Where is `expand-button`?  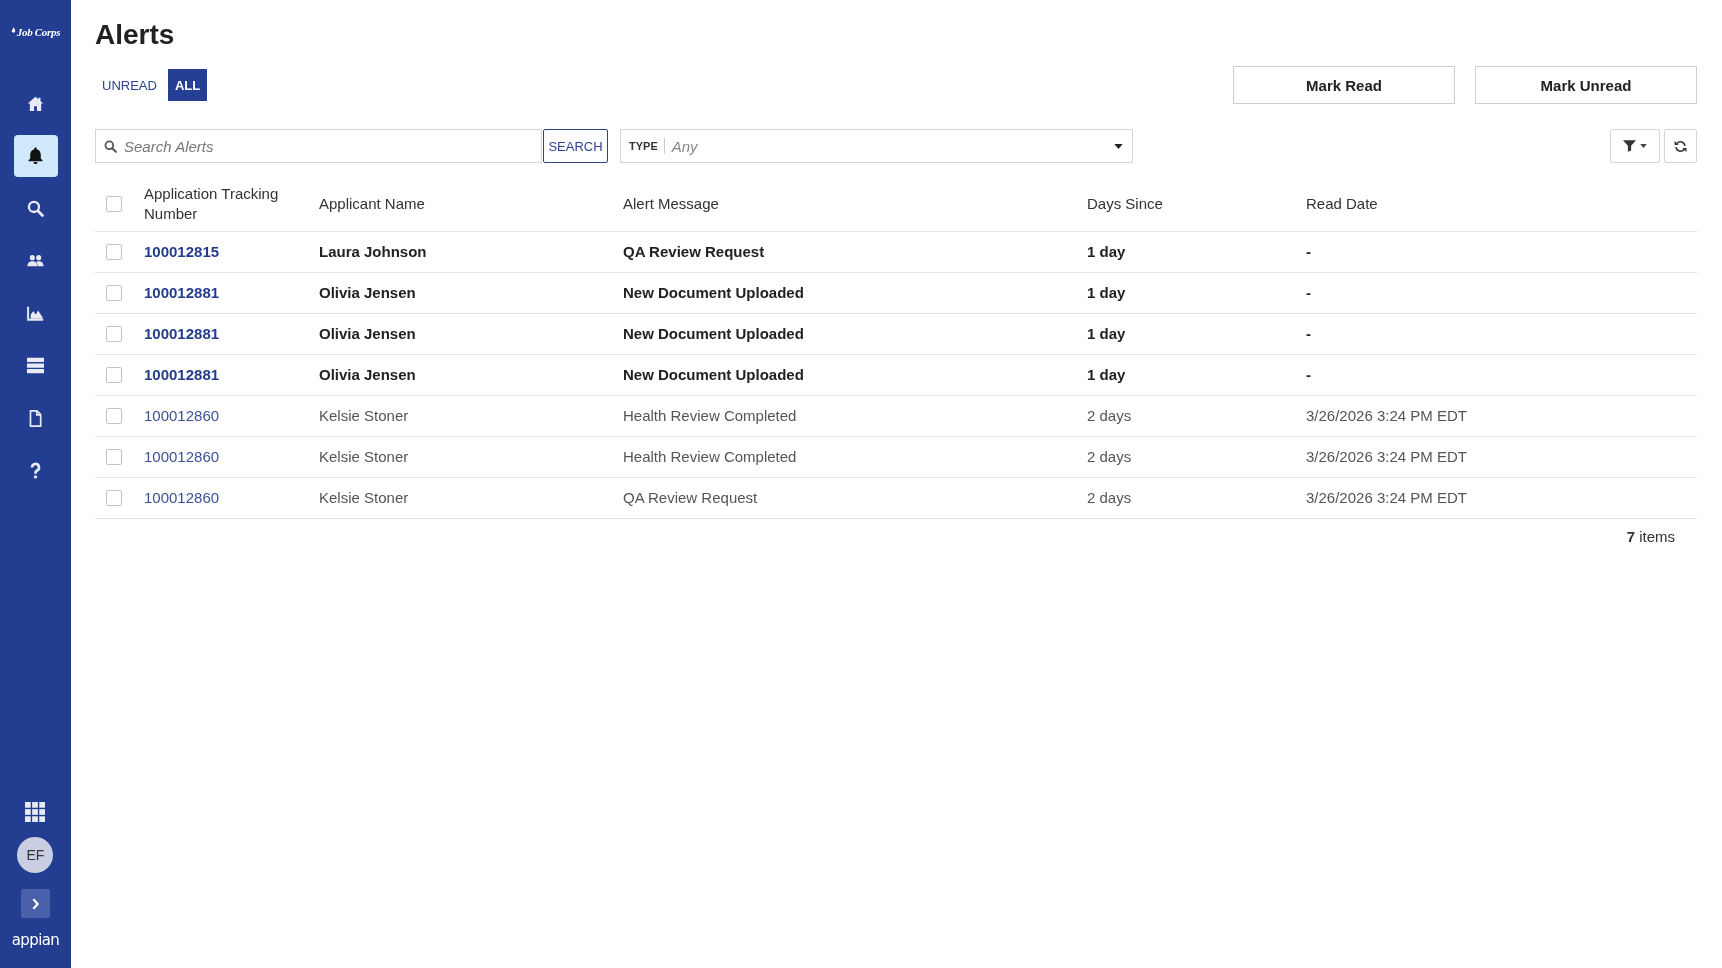 expand-button is located at coordinates (35, 903).